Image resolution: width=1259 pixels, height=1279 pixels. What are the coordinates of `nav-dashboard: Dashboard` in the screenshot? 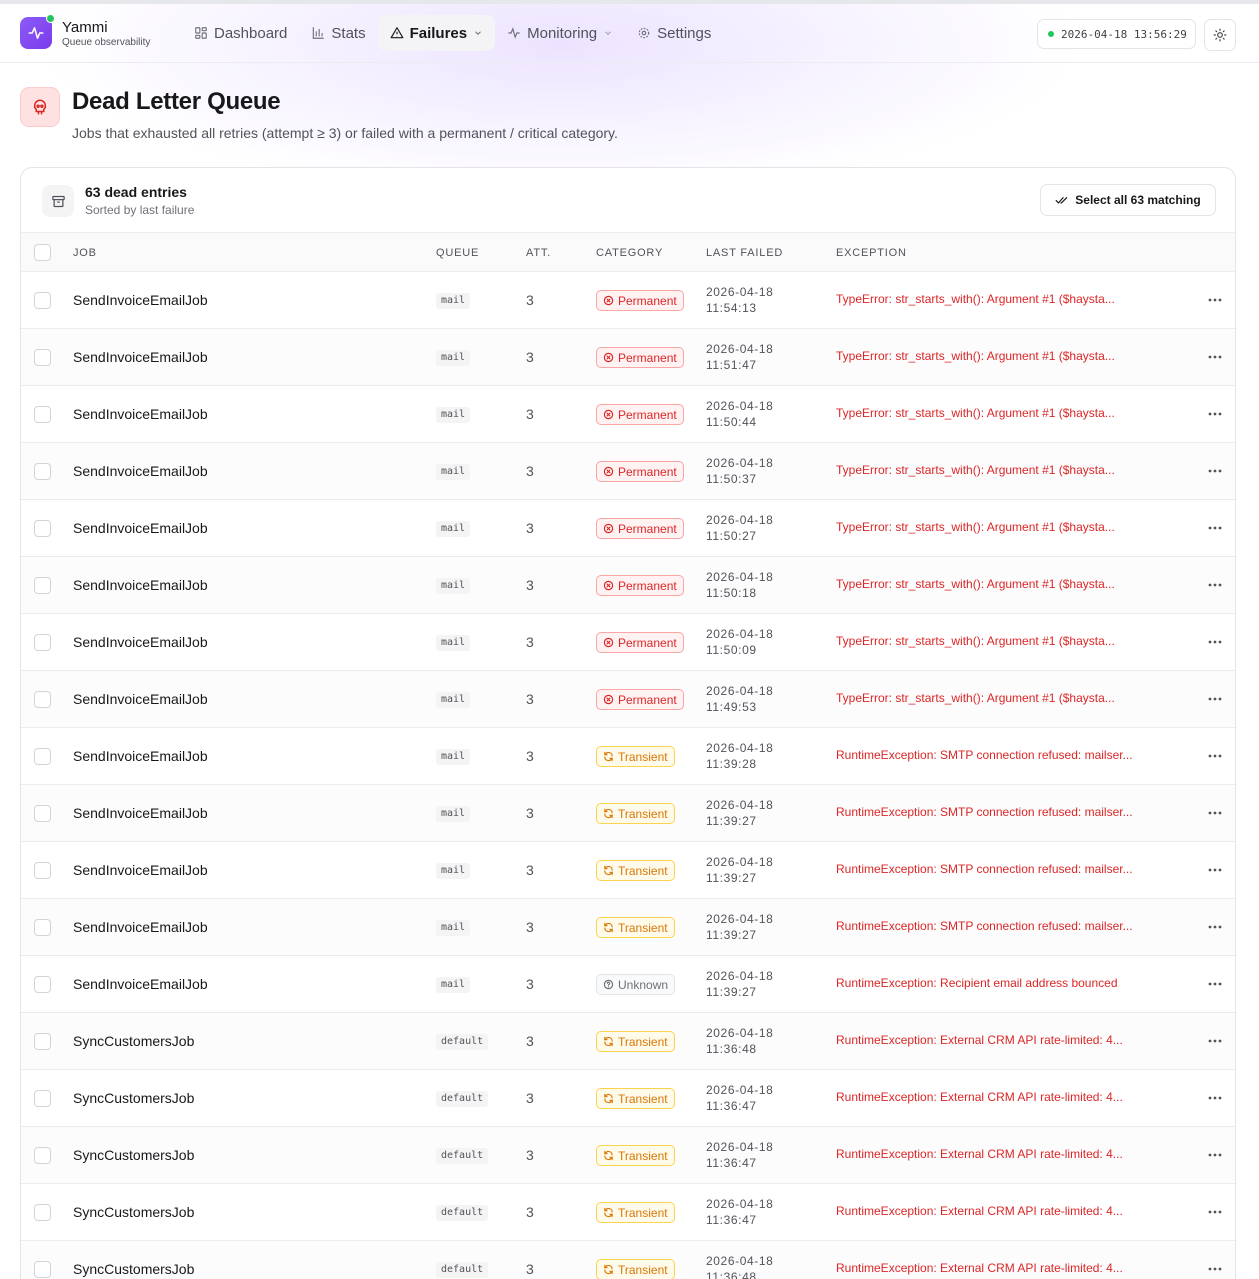 It's located at (240, 33).